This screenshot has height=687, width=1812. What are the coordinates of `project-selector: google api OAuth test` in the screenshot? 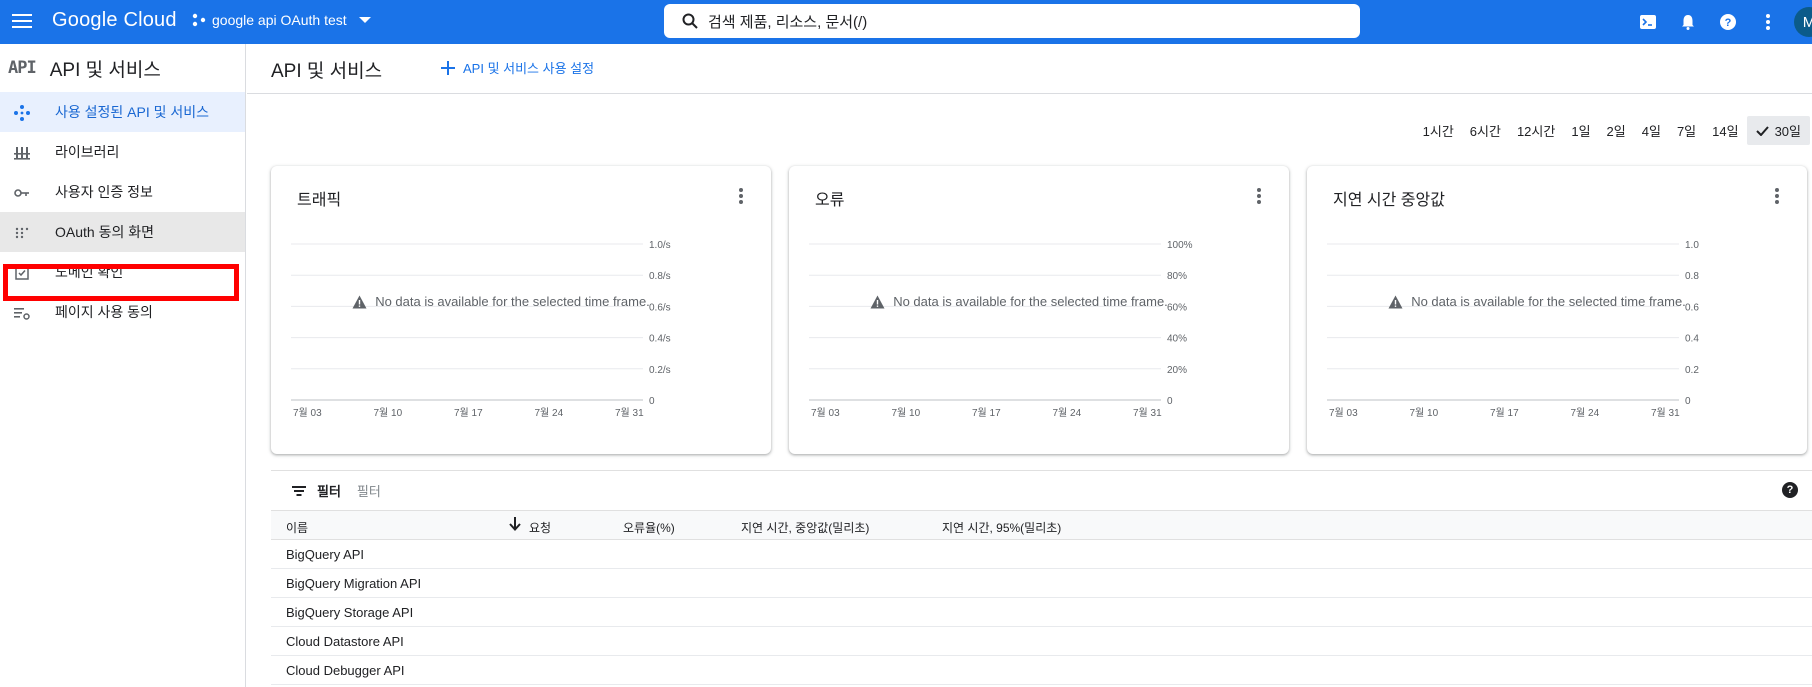 It's located at (281, 20).